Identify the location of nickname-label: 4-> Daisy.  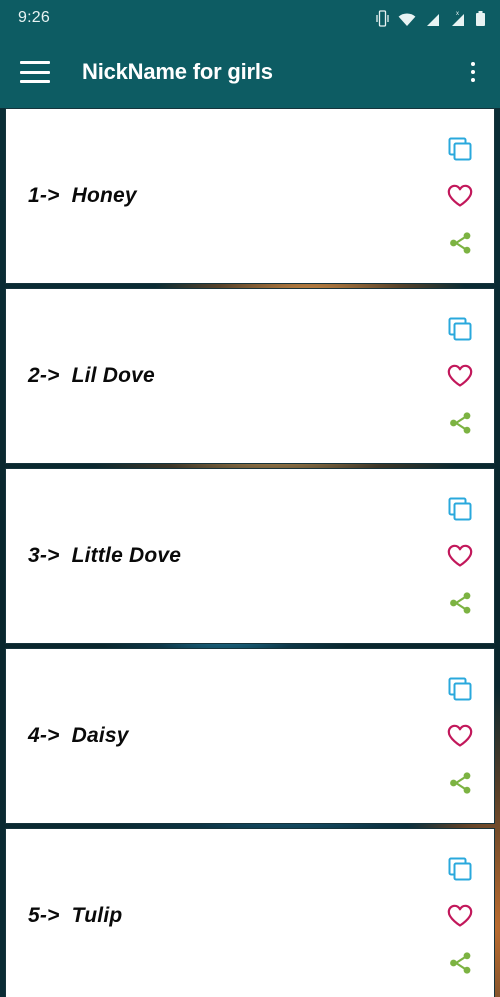
(78, 735).